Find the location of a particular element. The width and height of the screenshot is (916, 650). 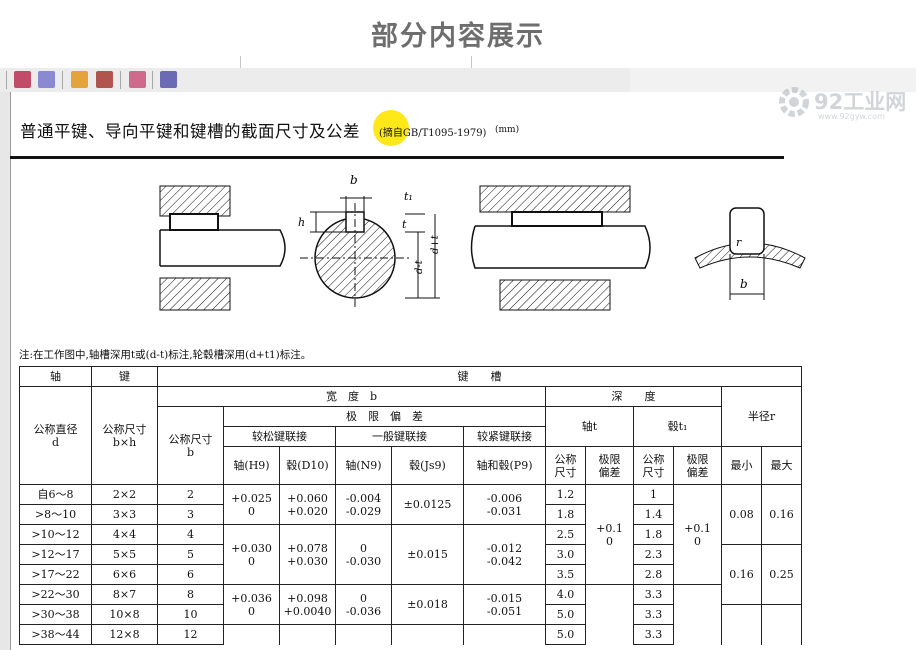

table-cell: +0.1 0 is located at coordinates (697, 534).